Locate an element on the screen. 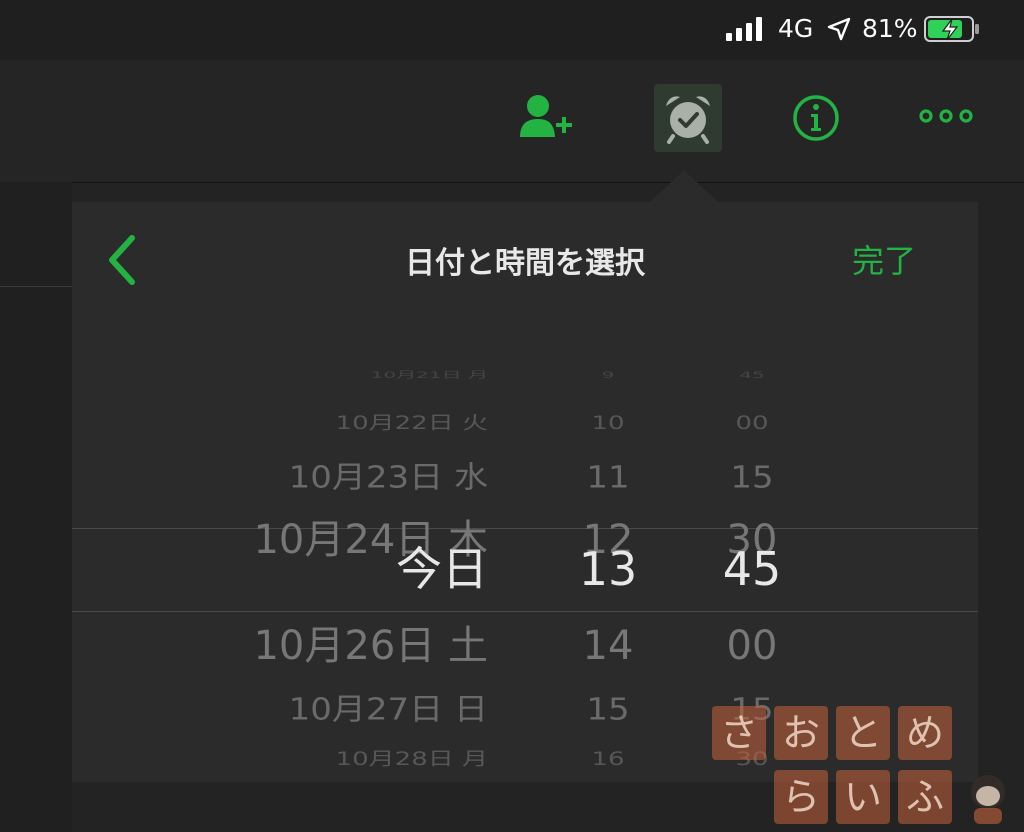 This screenshot has height=832, width=1024. watermark-char: と is located at coordinates (863, 733).